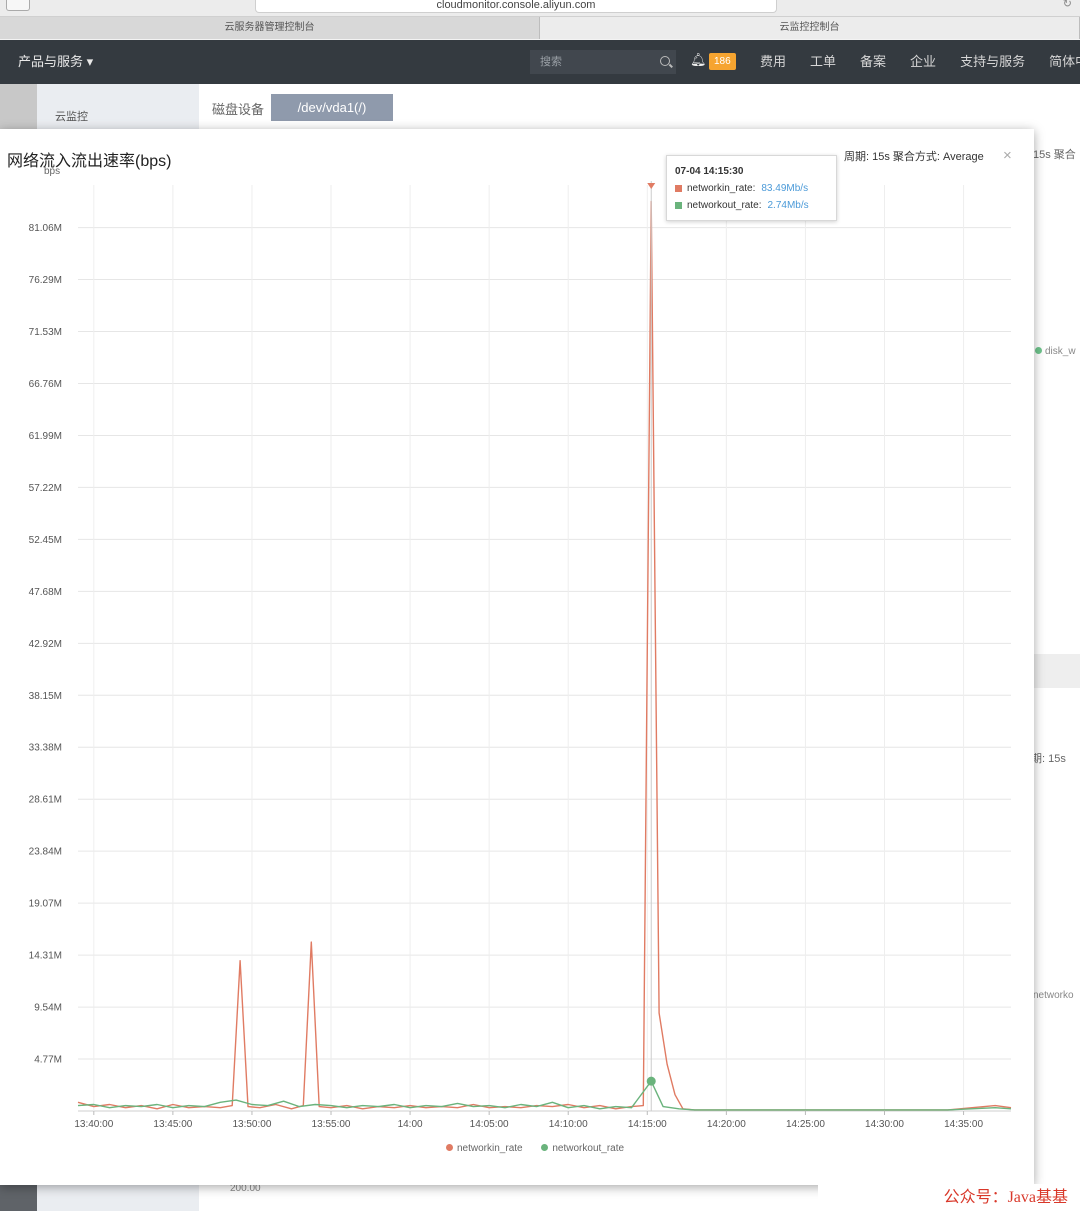 The image size is (1080, 1211). Describe the element at coordinates (172, 1124) in the screenshot. I see `x-tick-label: 13:45:00` at that location.